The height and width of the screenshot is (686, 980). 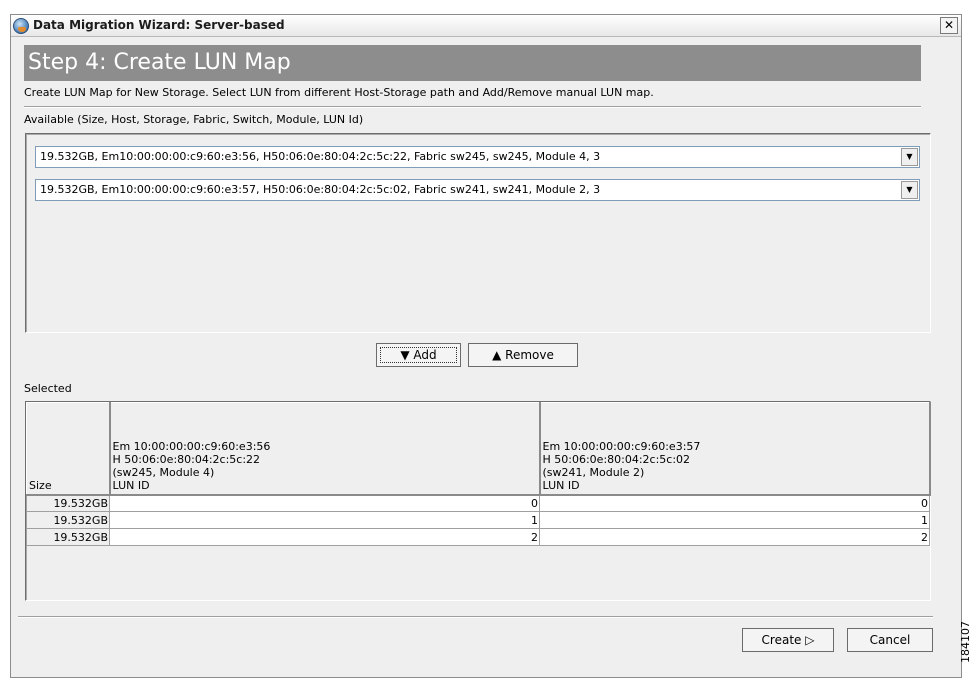 I want to click on add-button: ▼ Add, so click(x=418, y=355).